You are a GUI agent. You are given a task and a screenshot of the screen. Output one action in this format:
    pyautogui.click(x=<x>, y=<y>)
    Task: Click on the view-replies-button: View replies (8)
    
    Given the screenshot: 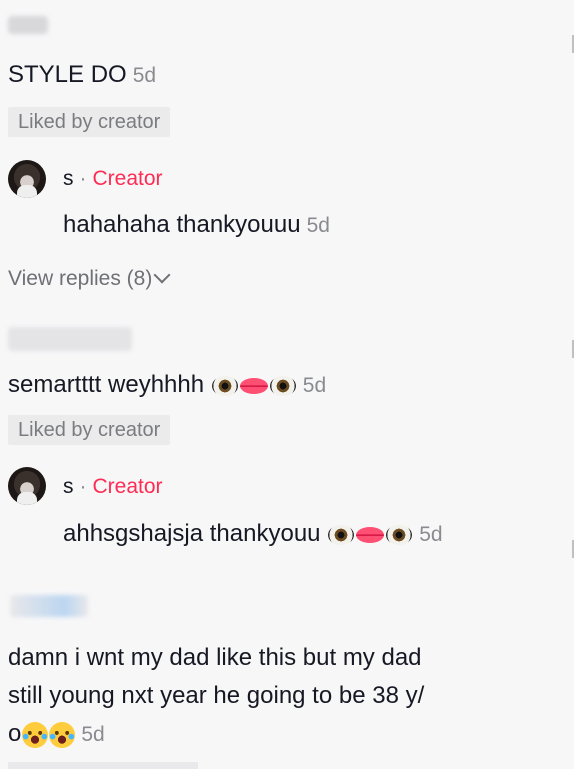 What is the action you would take?
    pyautogui.click(x=89, y=278)
    